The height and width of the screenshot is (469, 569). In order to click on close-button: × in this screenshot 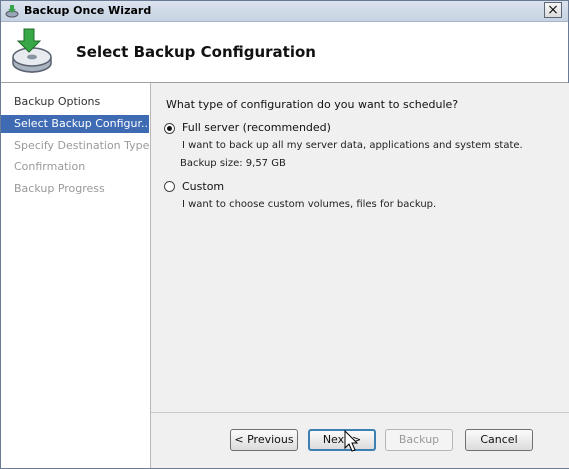, I will do `click(553, 10)`.